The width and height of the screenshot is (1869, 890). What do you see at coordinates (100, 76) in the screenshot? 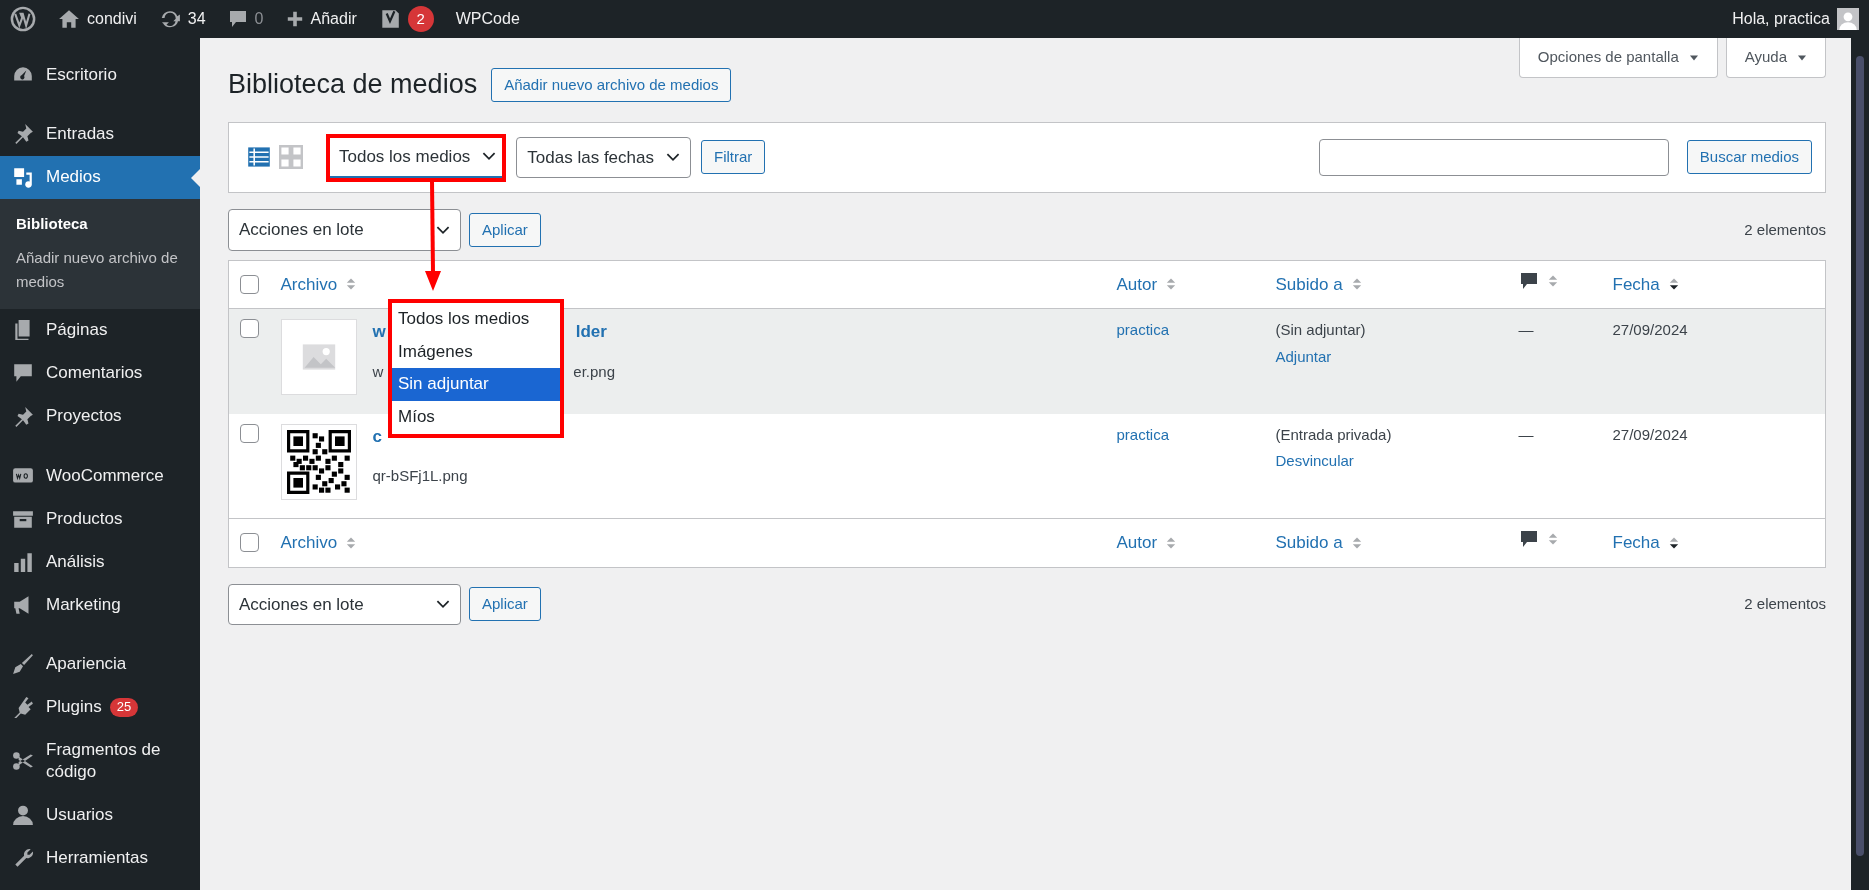
I see `sidebar-item: Escritorio` at bounding box center [100, 76].